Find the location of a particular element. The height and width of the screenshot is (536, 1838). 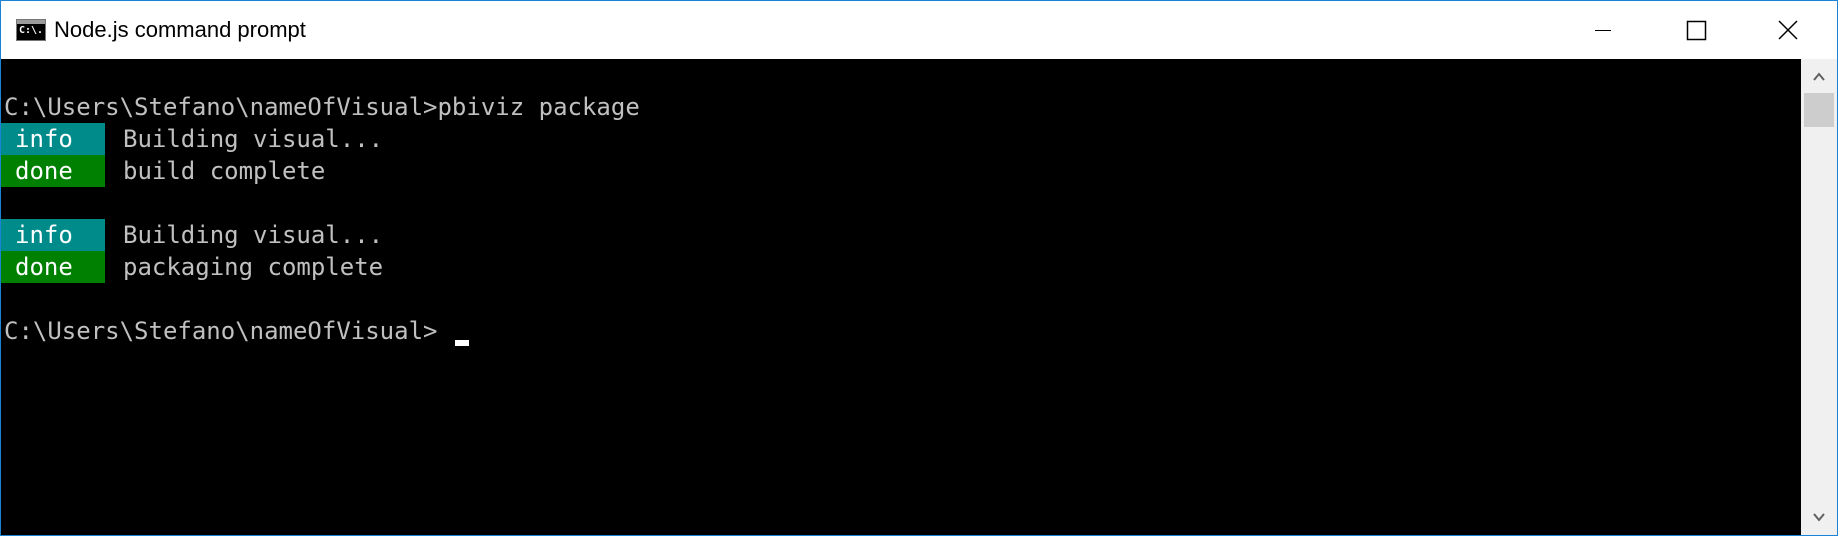

maximize-icon is located at coordinates (1696, 30).